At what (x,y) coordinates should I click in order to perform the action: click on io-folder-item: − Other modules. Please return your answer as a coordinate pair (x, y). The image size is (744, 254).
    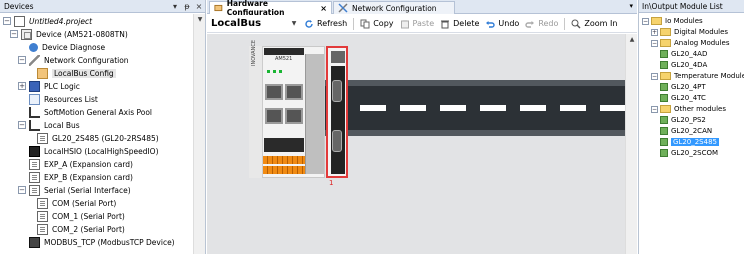
    Looking at the image, I should click on (688, 109).